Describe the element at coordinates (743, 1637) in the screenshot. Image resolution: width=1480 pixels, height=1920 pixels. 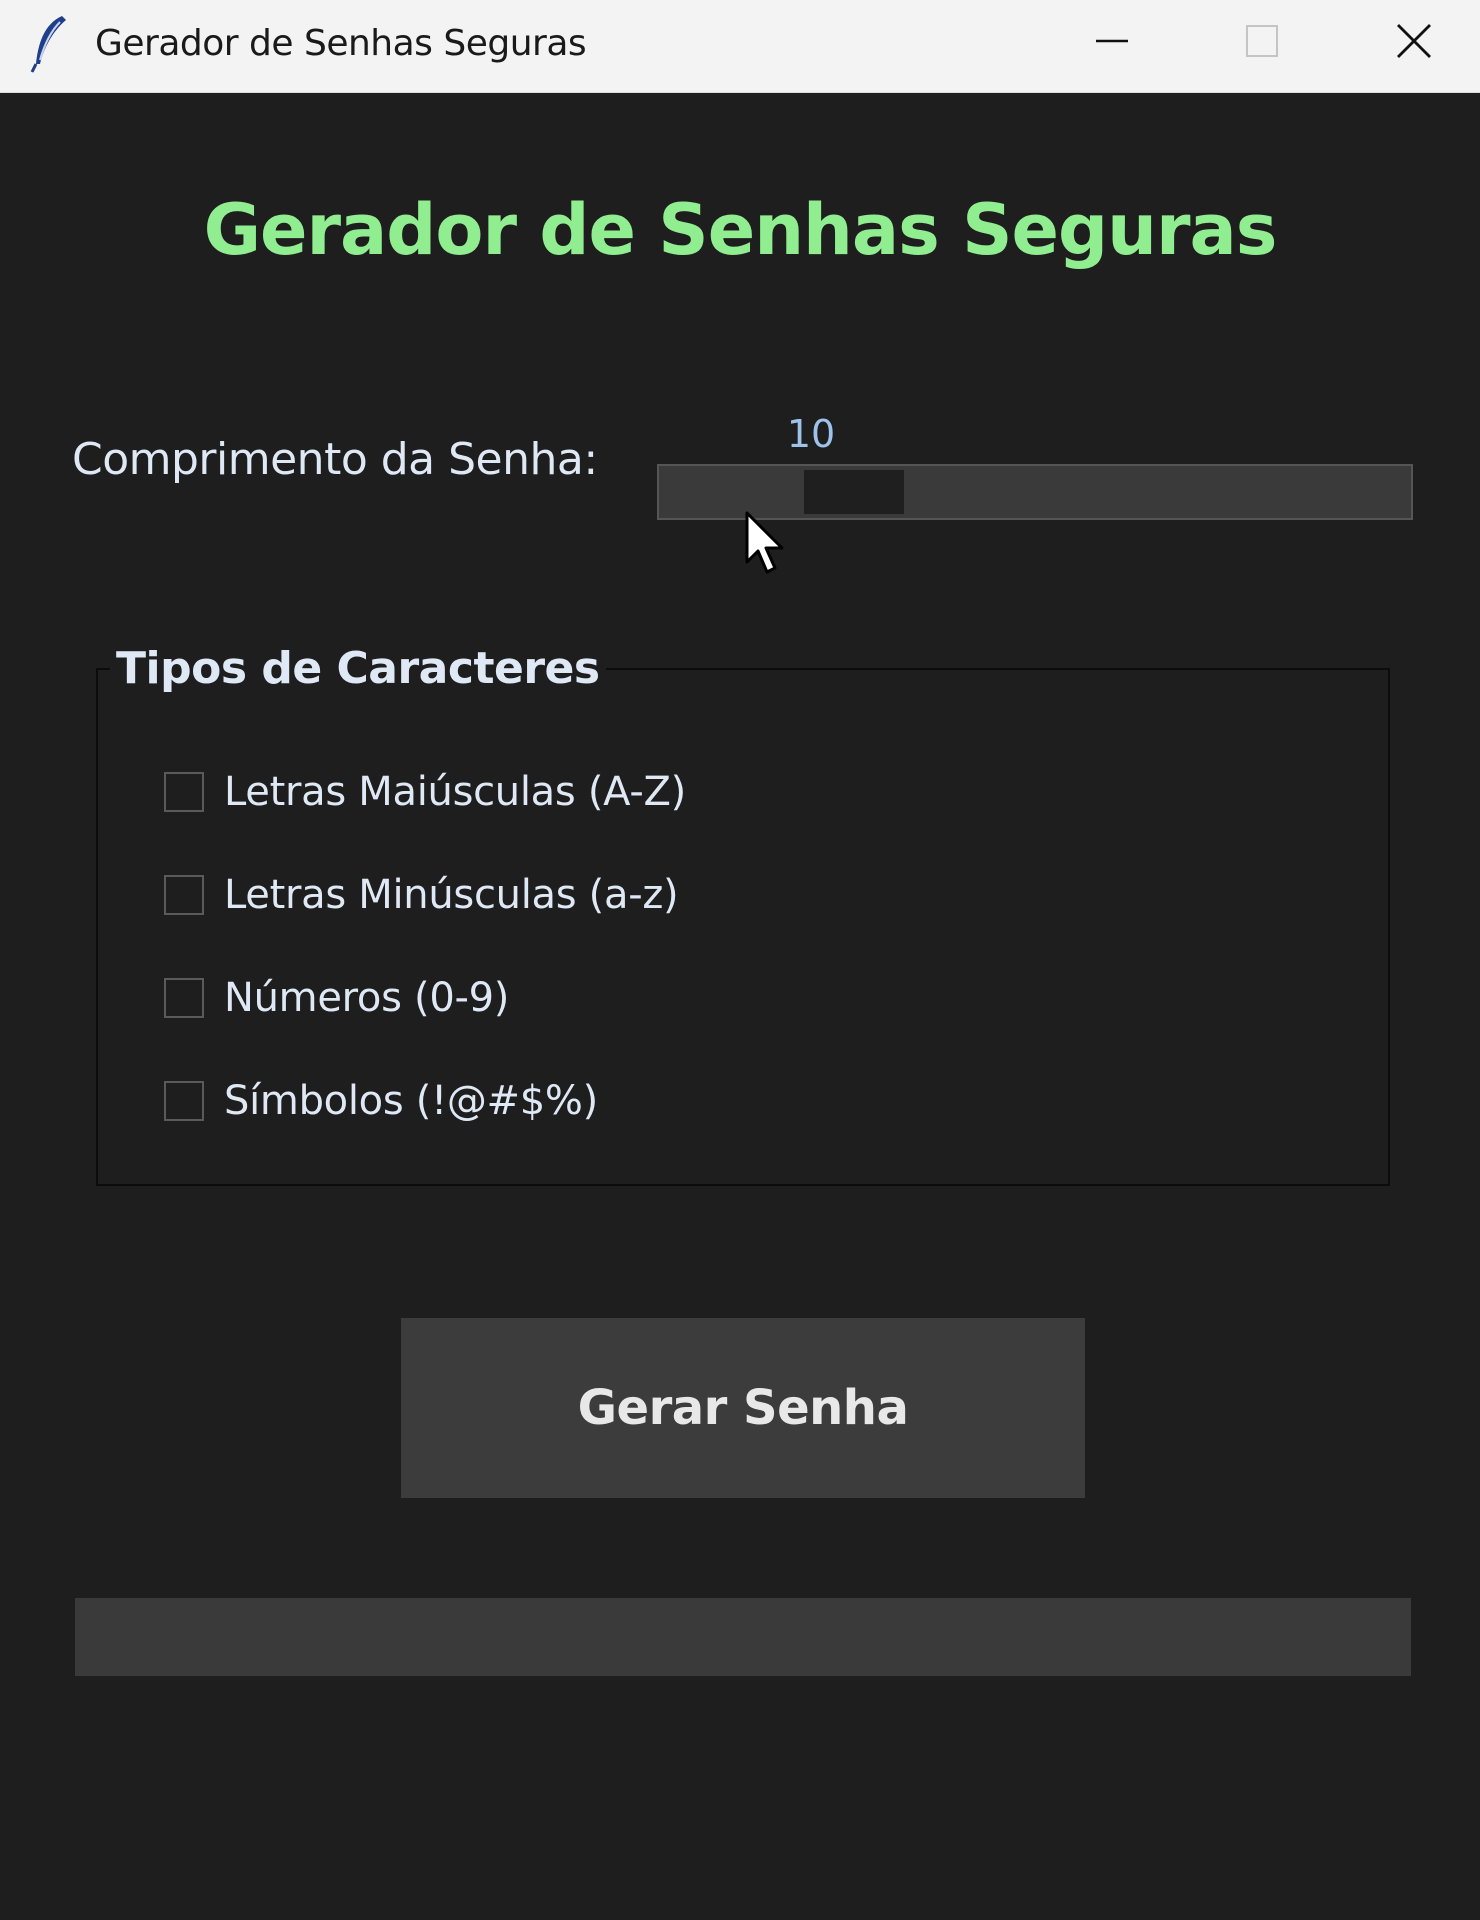
I see `password-output-field` at that location.